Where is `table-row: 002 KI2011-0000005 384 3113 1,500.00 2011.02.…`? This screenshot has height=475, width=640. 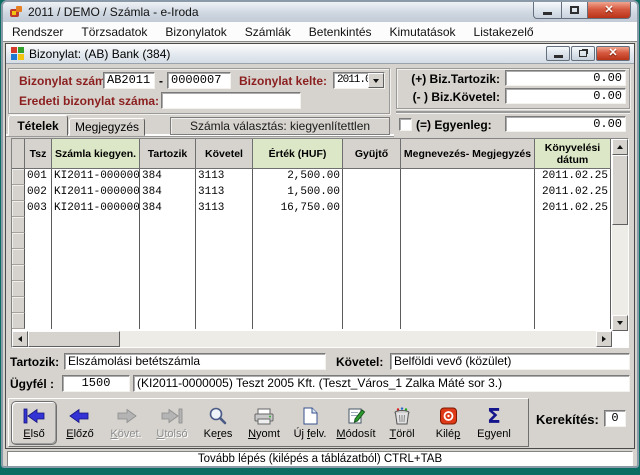
table-row: 002 KI2011-0000005 384 3113 1,500.00 2011.02.… is located at coordinates (320, 193).